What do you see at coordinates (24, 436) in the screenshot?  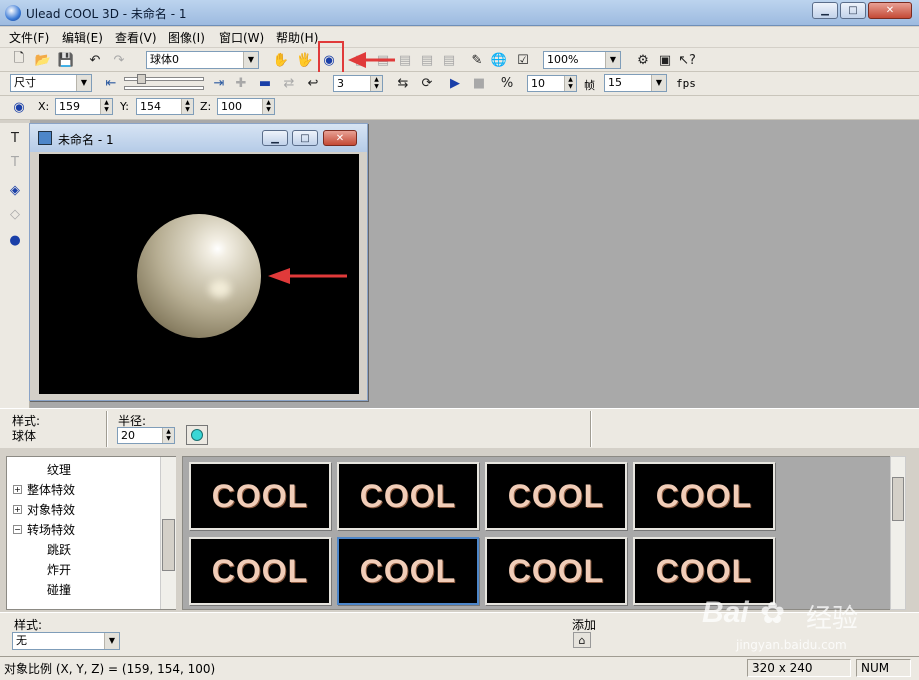 I see `style-value: 球体` at bounding box center [24, 436].